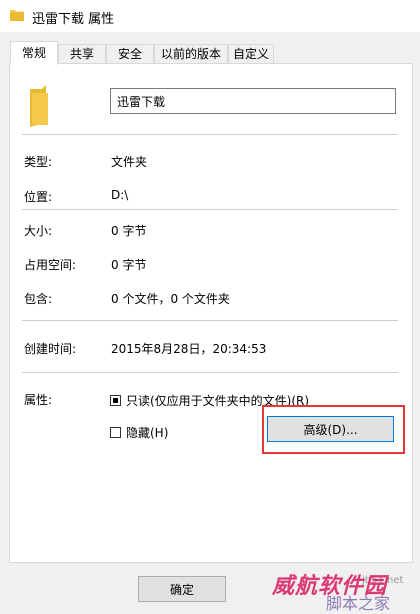 The image size is (420, 614). What do you see at coordinates (38, 400) in the screenshot?
I see `attributes-label: 属性:` at bounding box center [38, 400].